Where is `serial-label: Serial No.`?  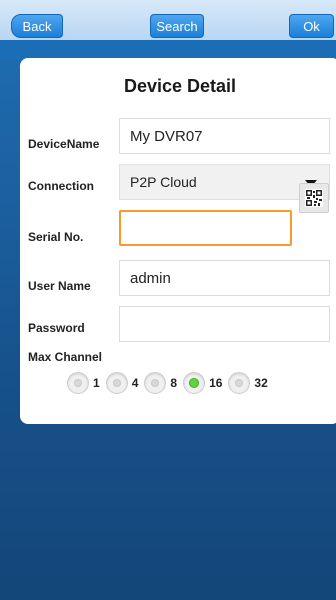 serial-label: Serial No. is located at coordinates (56, 237).